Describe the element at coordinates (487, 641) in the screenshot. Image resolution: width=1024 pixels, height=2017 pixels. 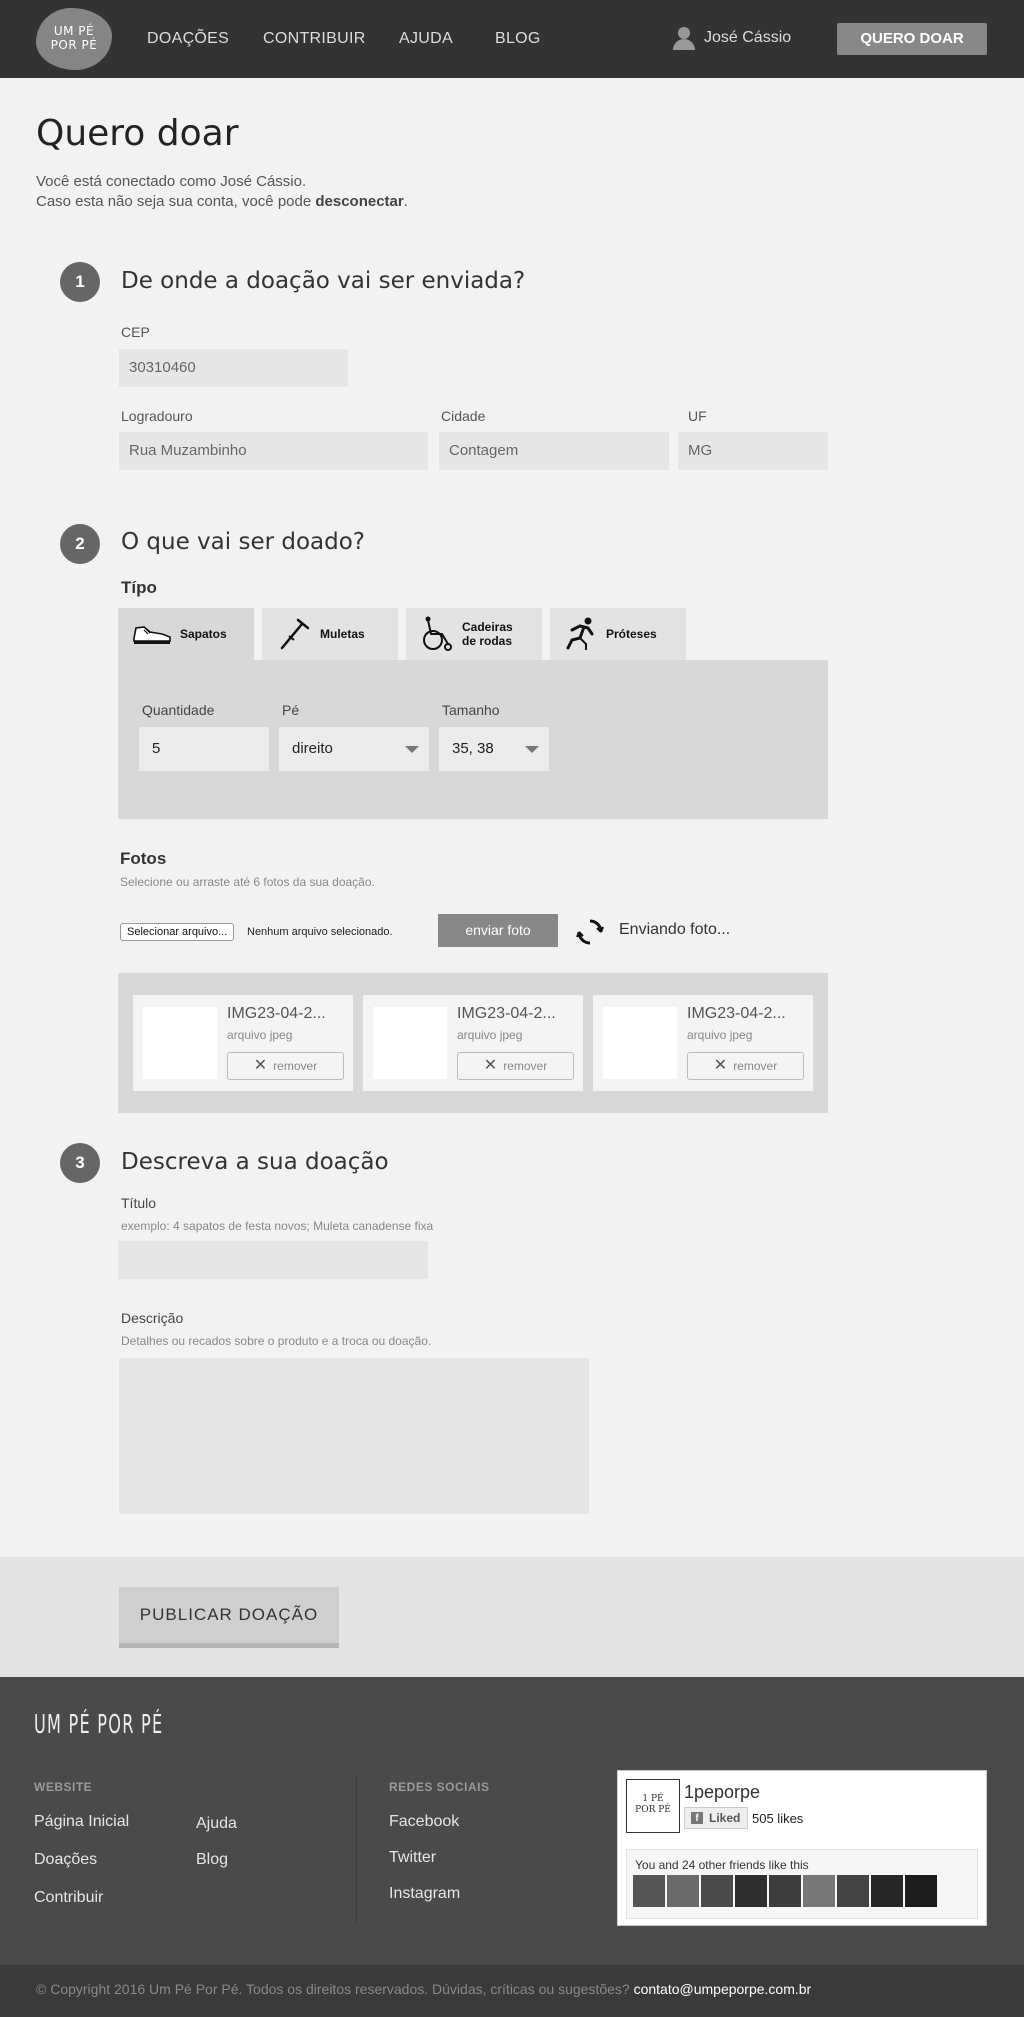
I see `tab-cadeiras-label-line-2: de rodas` at that location.